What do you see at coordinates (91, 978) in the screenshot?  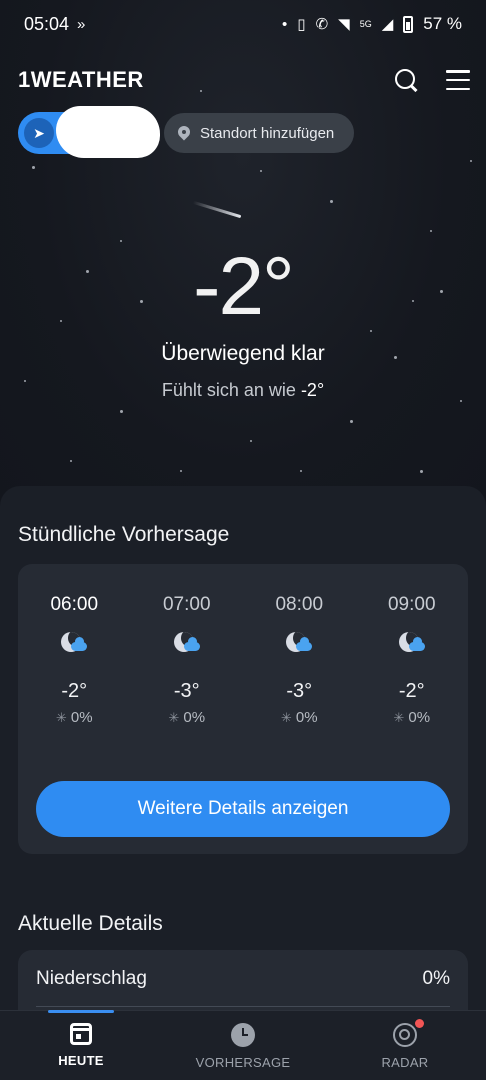 I see `detail-label: Niederschlag` at bounding box center [91, 978].